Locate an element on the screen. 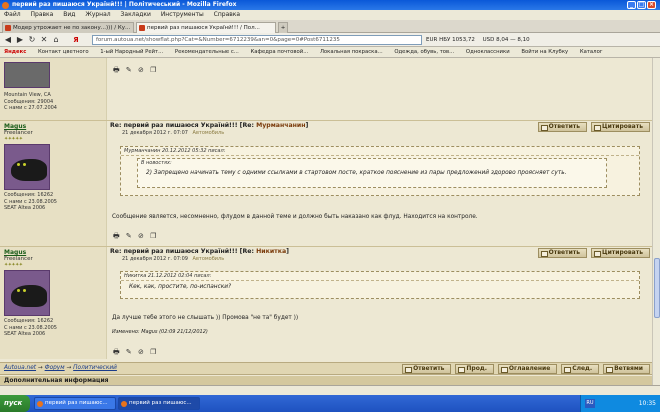 Image resolution: width=660 pixels, height=412 pixels. breadcrumb: Autoua.net → Форум → Политический is located at coordinates (60, 368).